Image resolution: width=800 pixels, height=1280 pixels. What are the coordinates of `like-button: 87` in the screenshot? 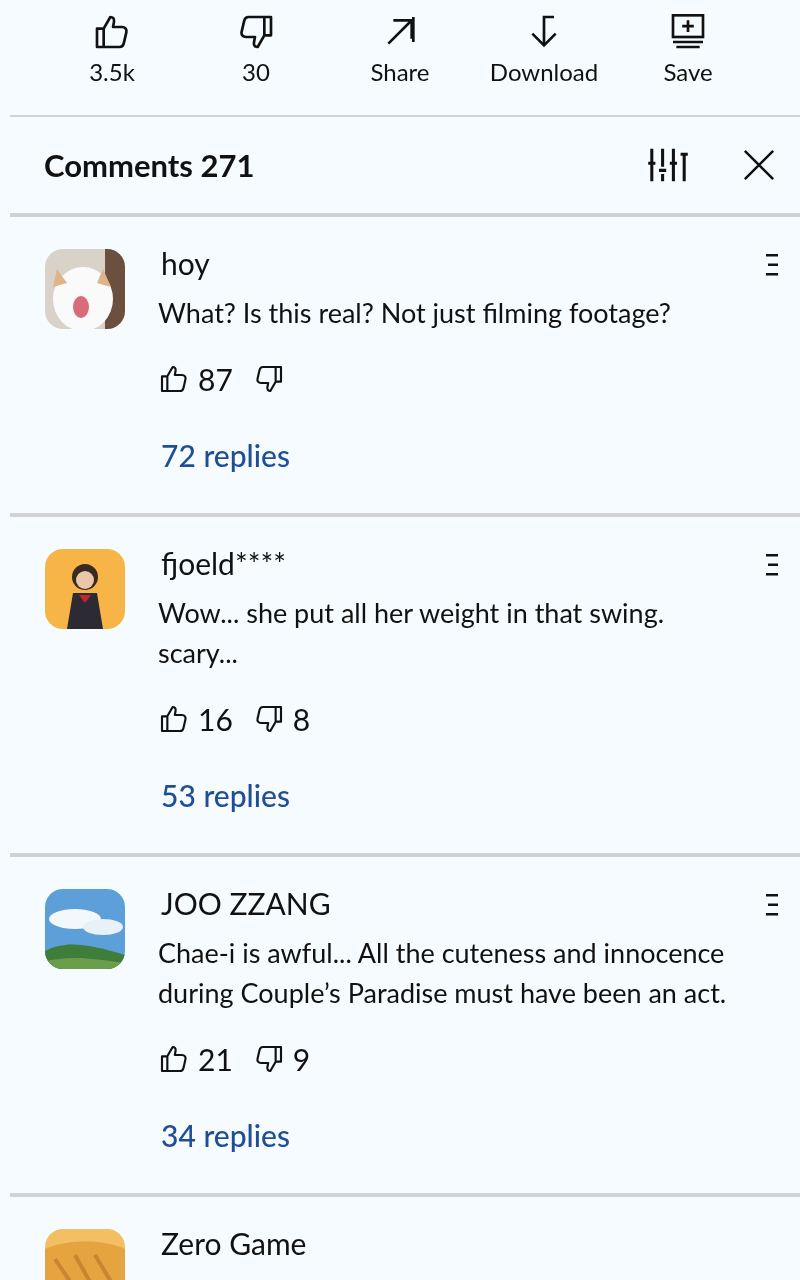 It's located at (195, 379).